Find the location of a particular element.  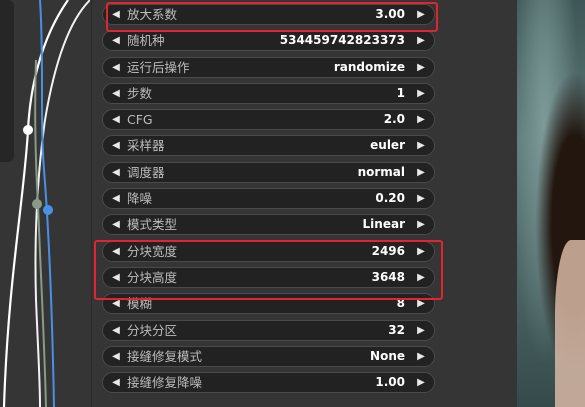

widget-row: ◀ 随机种 534459742823373 ▶ is located at coordinates (268, 41).